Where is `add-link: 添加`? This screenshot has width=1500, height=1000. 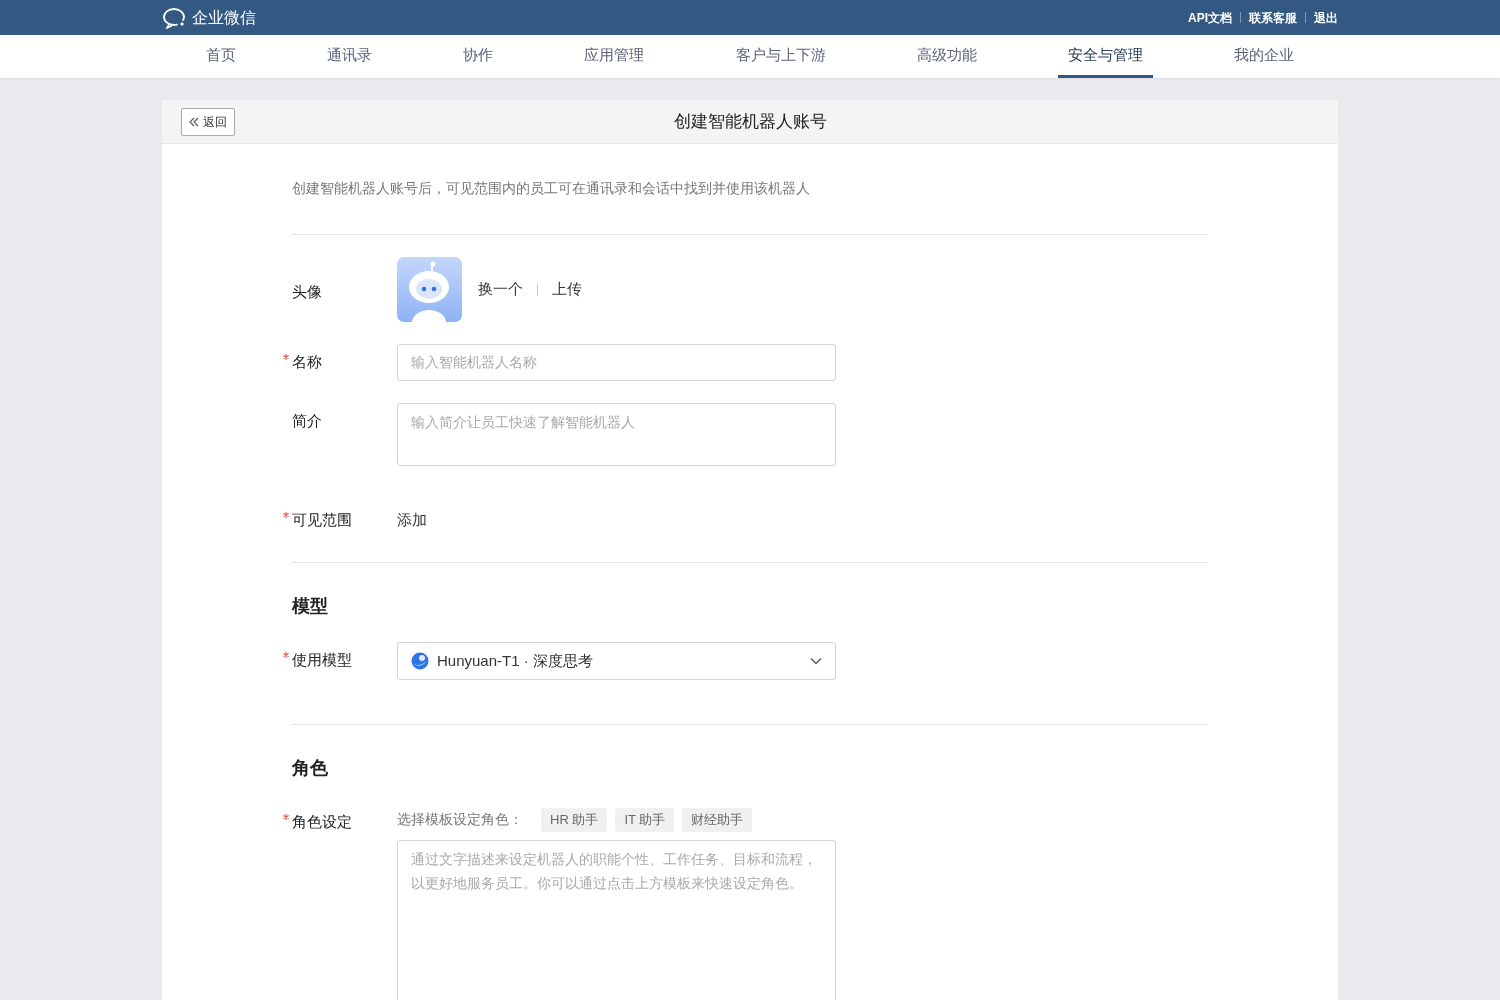
add-link: 添加 is located at coordinates (412, 520).